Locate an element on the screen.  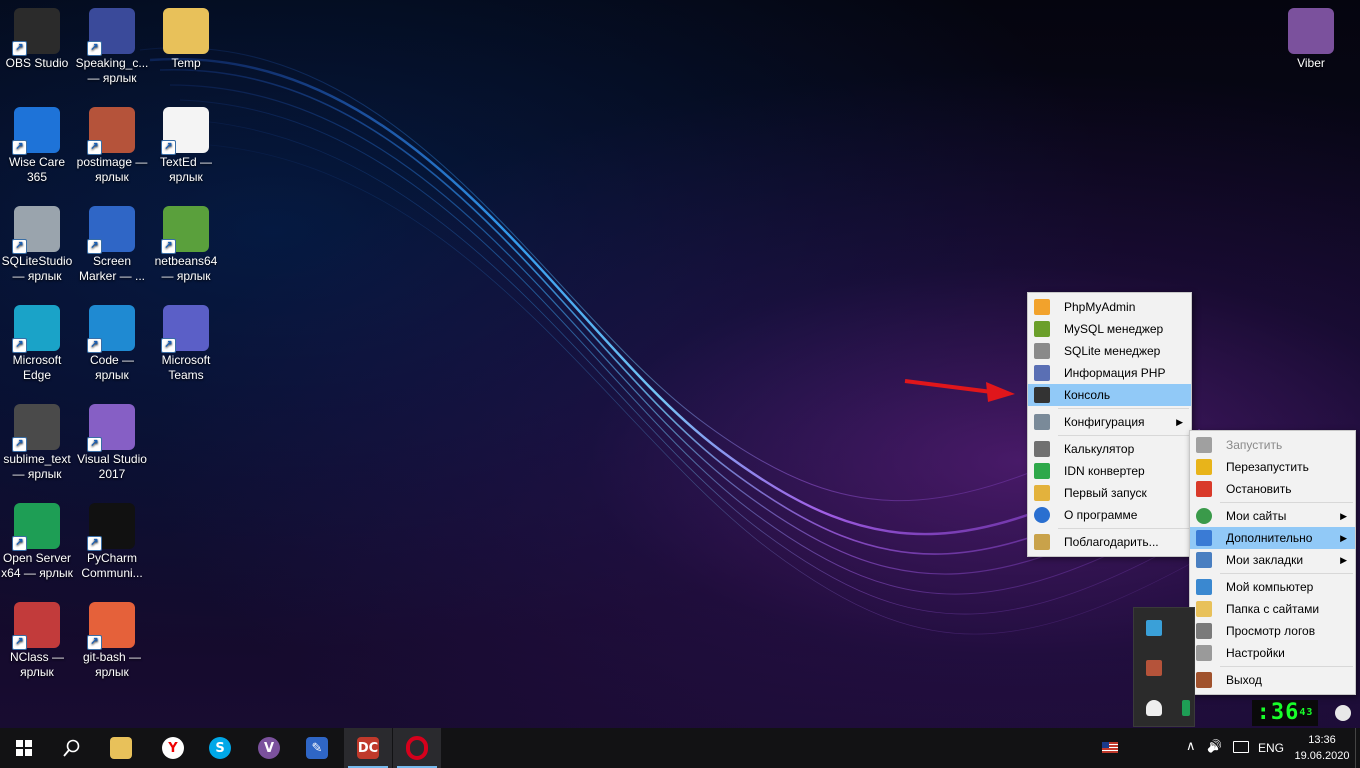
show-desktop-button is located at coordinates (1357, 748).